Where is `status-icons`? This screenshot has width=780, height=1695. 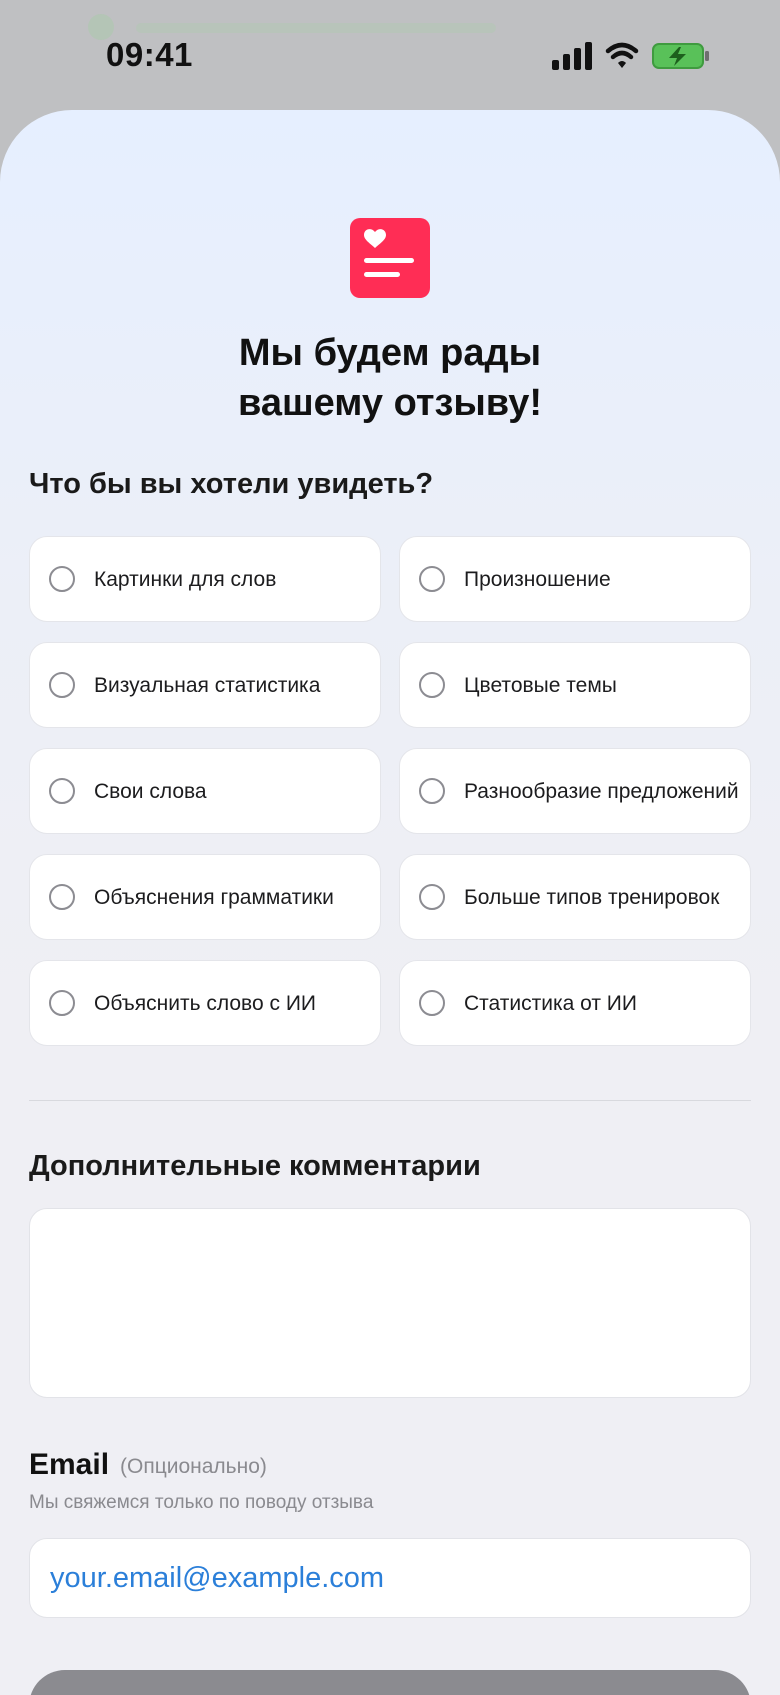 status-icons is located at coordinates (632, 58).